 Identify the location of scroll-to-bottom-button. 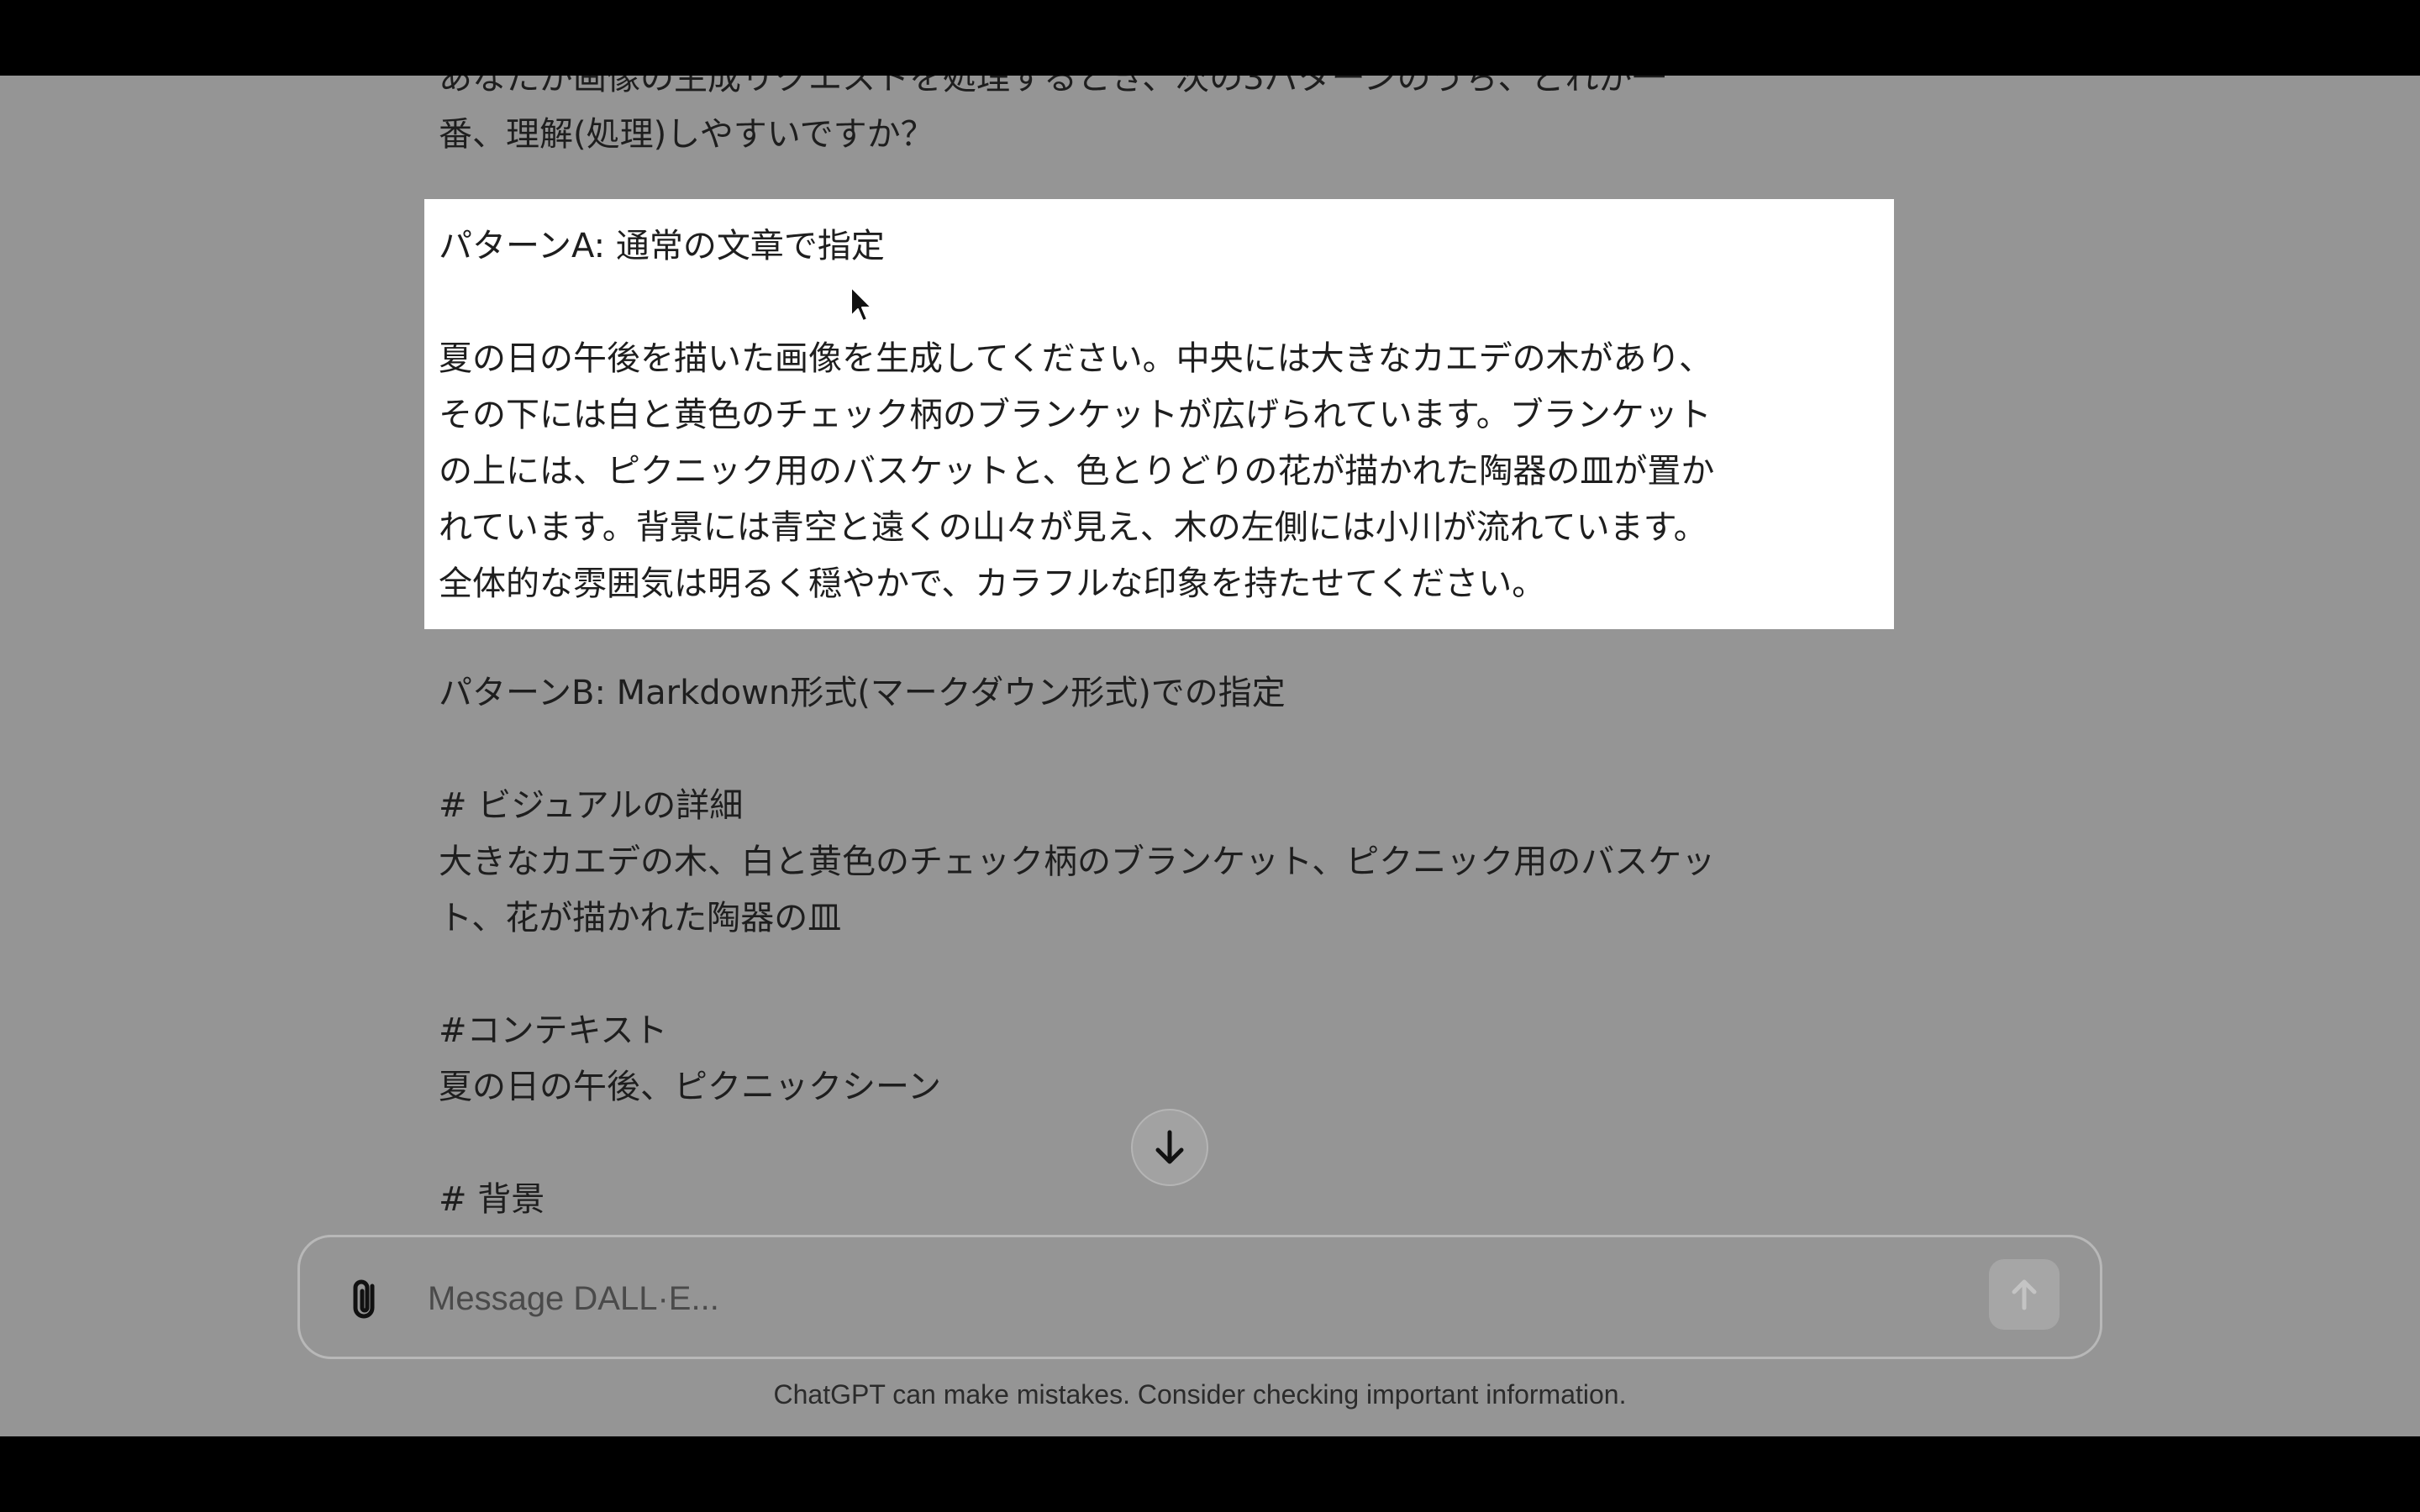
(1169, 1147).